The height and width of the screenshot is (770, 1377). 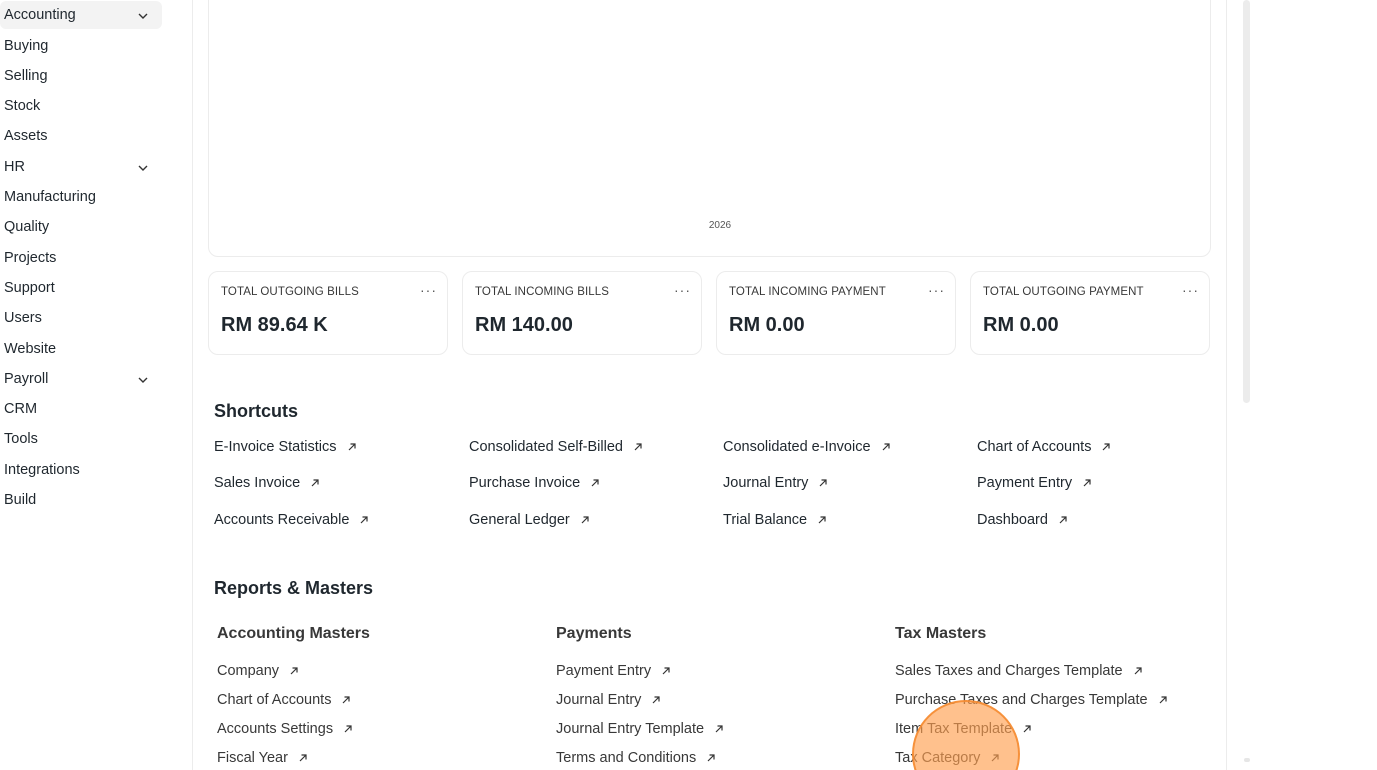 I want to click on chart-x-tick-label: 2026, so click(x=720, y=225).